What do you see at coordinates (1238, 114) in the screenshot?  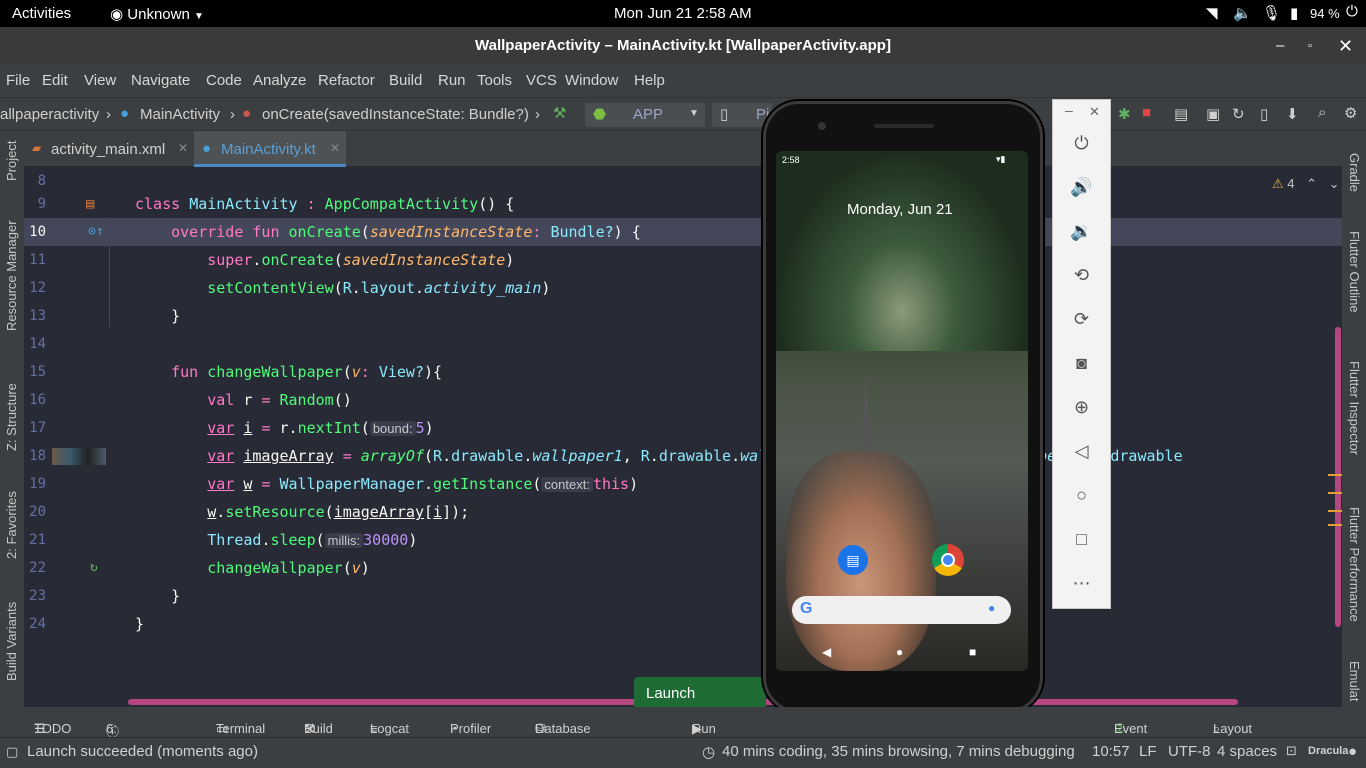 I see `sync-icon: ↻` at bounding box center [1238, 114].